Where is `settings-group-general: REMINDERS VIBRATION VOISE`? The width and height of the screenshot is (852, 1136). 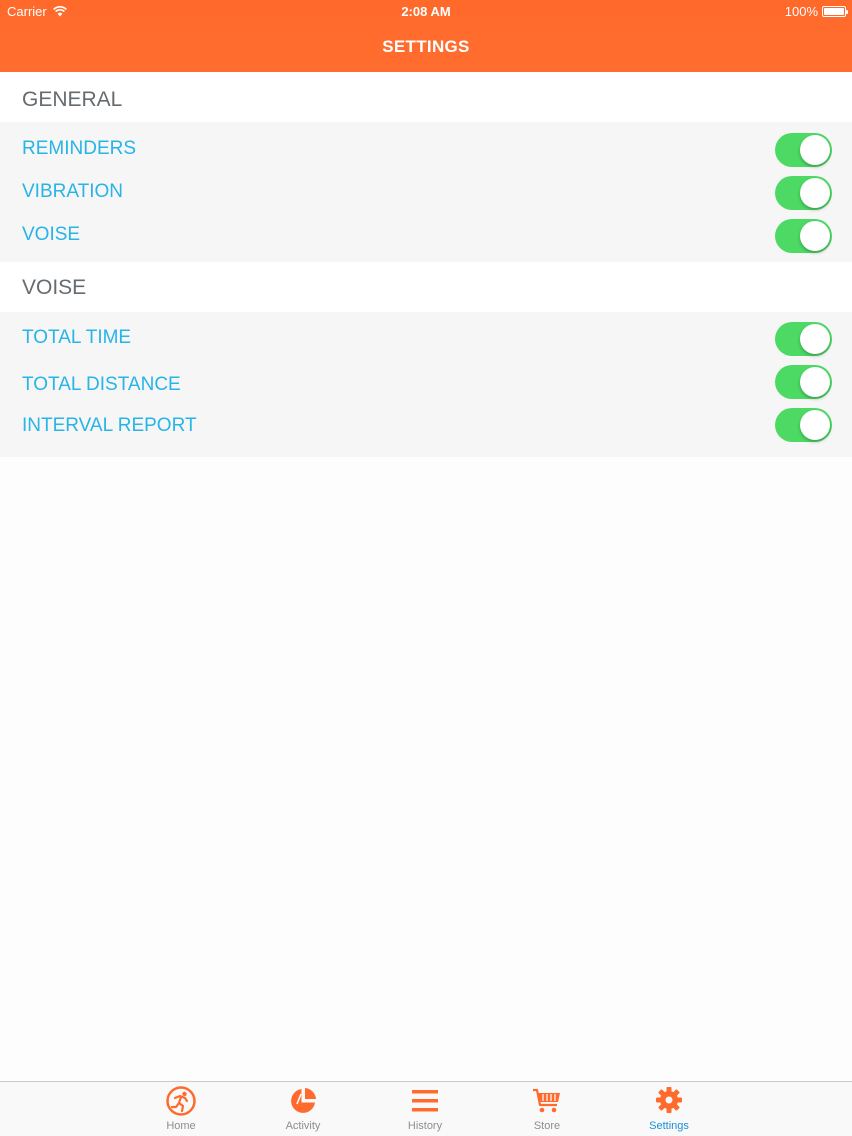 settings-group-general: REMINDERS VIBRATION VOISE is located at coordinates (426, 192).